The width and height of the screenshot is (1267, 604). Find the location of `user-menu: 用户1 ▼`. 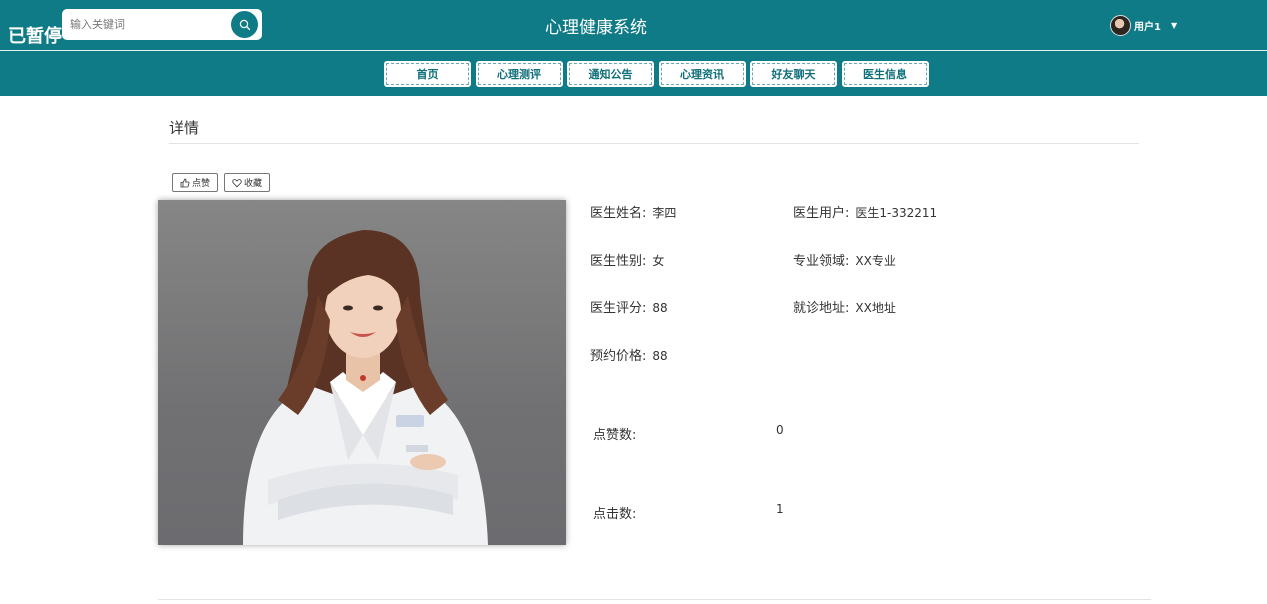

user-menu: 用户1 ▼ is located at coordinates (1143, 25).